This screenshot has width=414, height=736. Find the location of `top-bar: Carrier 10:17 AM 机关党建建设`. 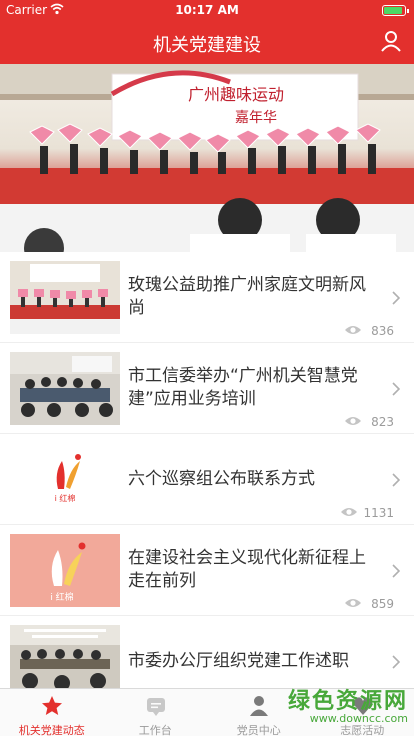

top-bar: Carrier 10:17 AM 机关党建建设 is located at coordinates (207, 32).